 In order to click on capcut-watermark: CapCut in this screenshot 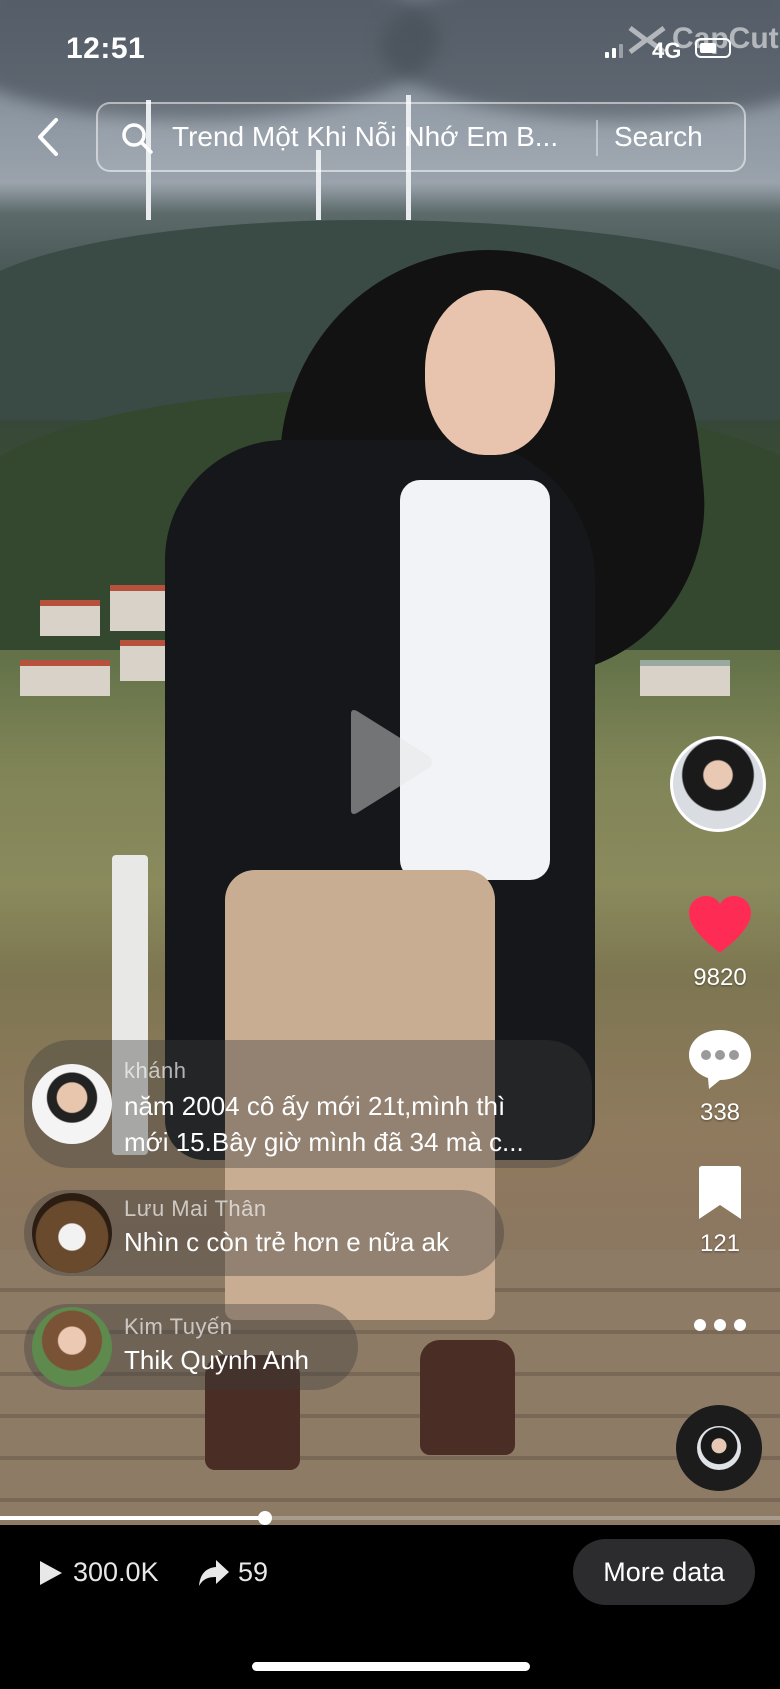, I will do `click(725, 38)`.